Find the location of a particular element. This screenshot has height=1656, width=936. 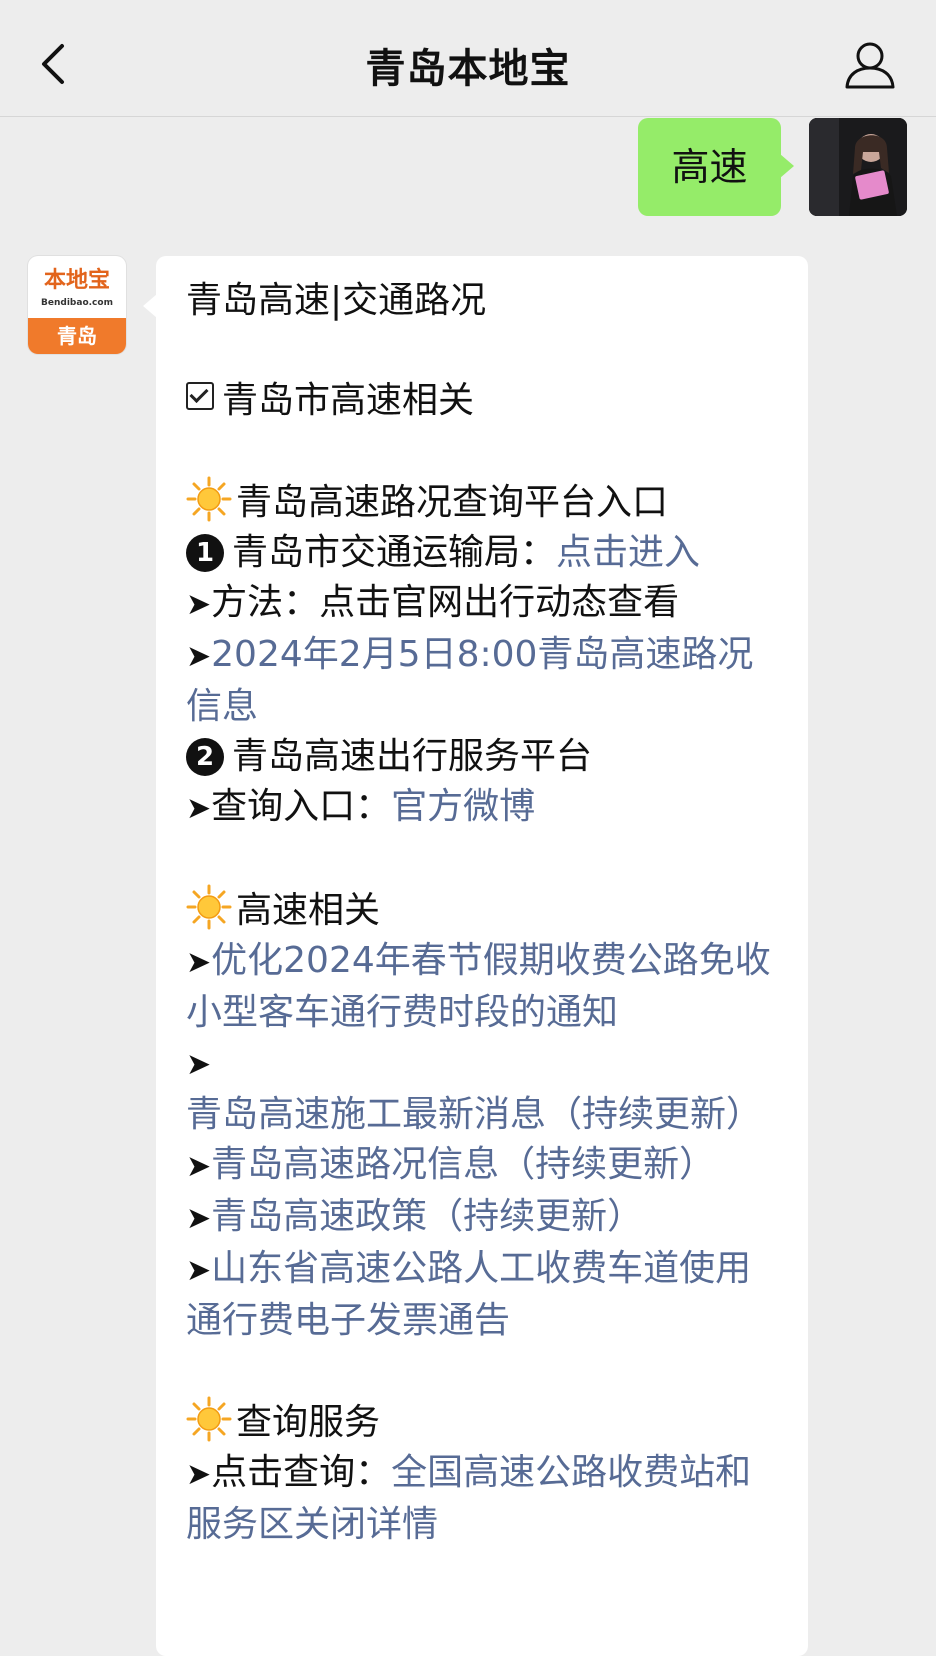

logo-subtext: Bendibao.com is located at coordinates (77, 303).